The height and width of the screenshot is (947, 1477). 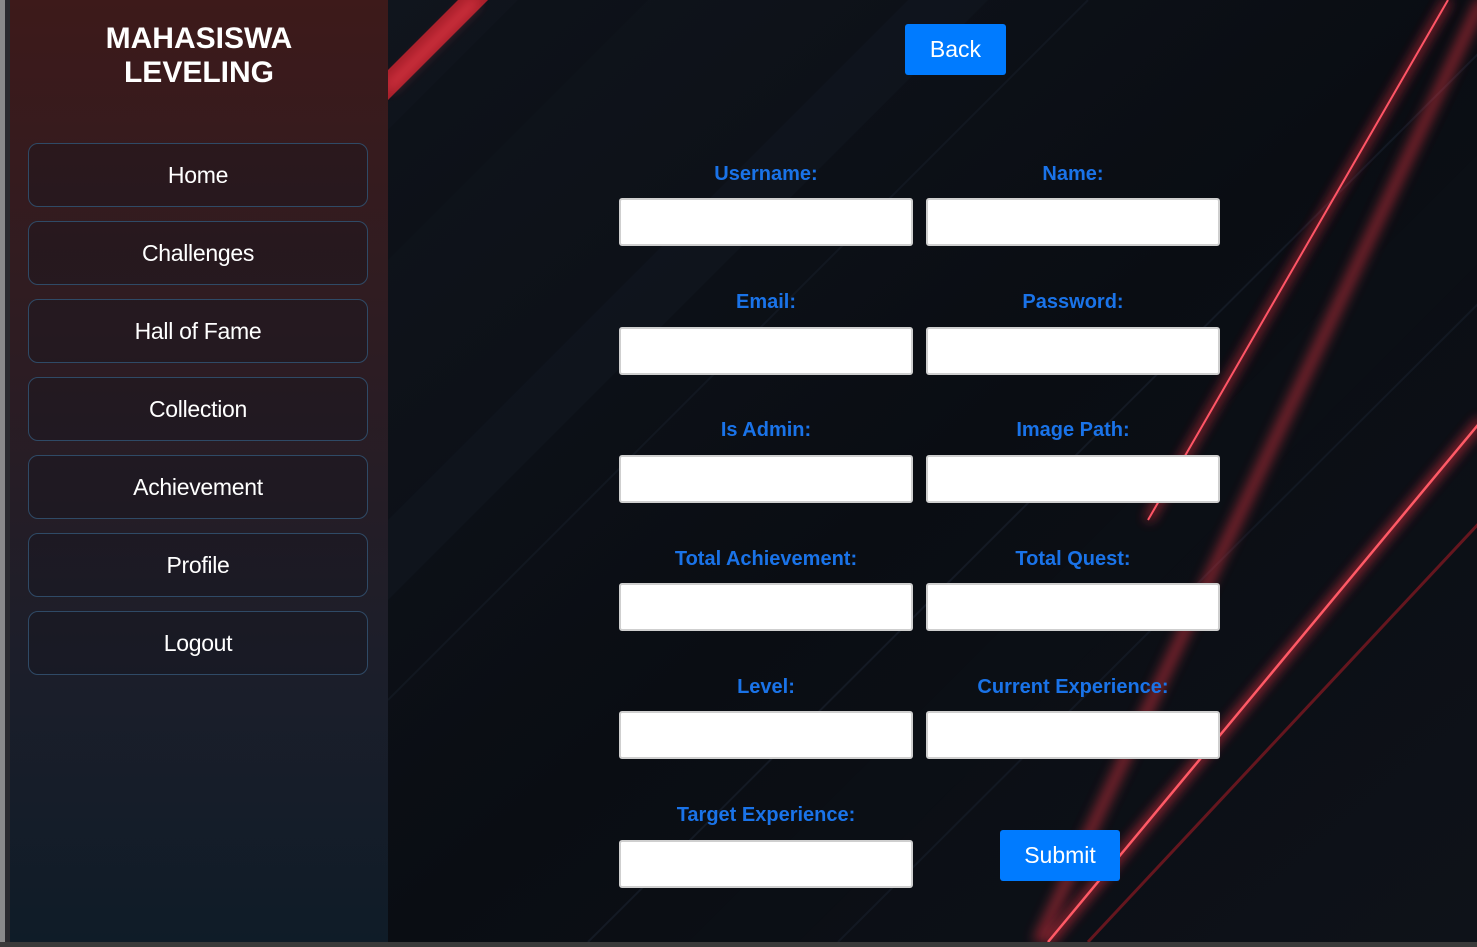 I want to click on brand-title: MAHASISWA LEVELING, so click(x=199, y=56).